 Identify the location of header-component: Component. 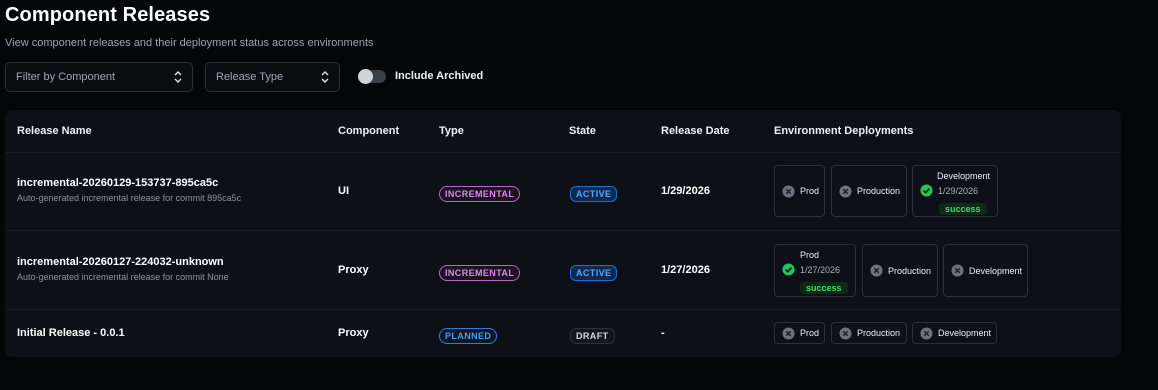
(369, 131).